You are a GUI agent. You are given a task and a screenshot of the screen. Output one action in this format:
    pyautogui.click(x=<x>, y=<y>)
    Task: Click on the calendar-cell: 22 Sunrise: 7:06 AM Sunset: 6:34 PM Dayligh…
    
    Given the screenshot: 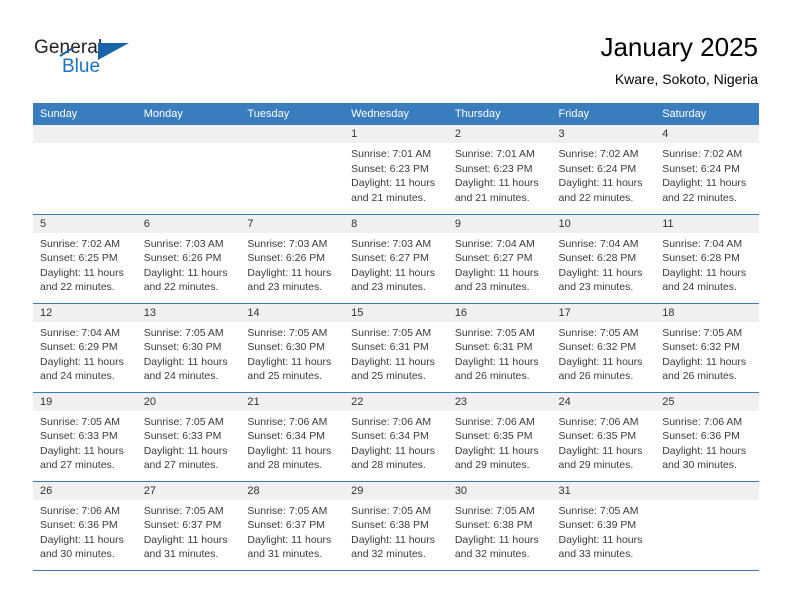 What is the action you would take?
    pyautogui.click(x=396, y=437)
    